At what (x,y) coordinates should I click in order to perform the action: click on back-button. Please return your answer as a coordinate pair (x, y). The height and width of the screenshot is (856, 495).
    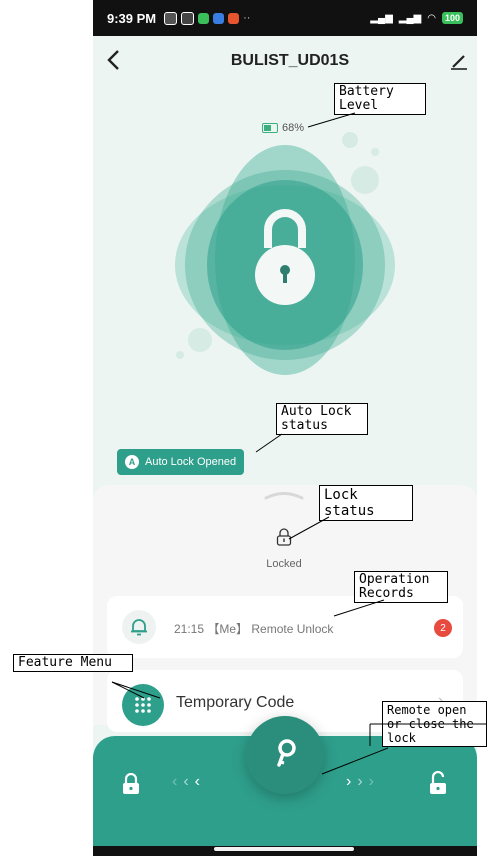
    Looking at the image, I should click on (116, 62).